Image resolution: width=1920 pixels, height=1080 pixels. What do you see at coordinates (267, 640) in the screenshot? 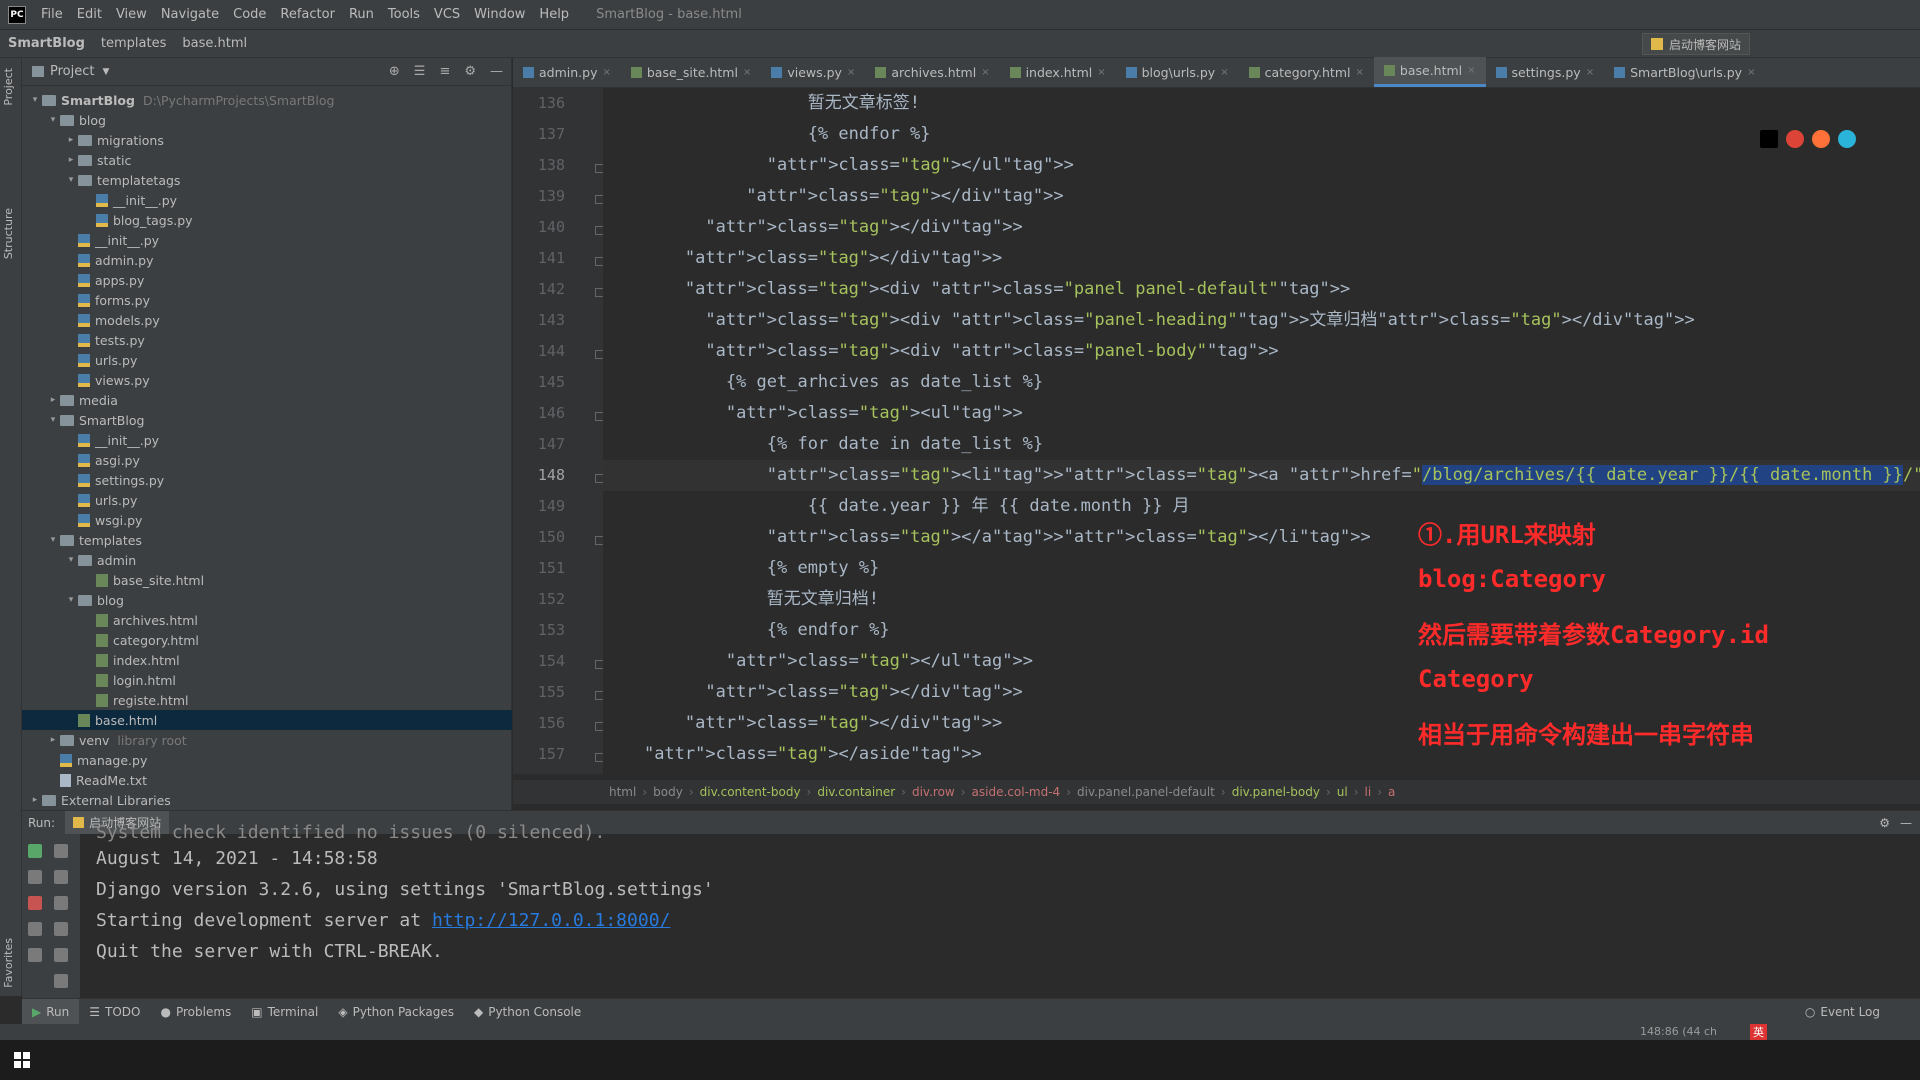
I see `tree-item: category.html` at bounding box center [267, 640].